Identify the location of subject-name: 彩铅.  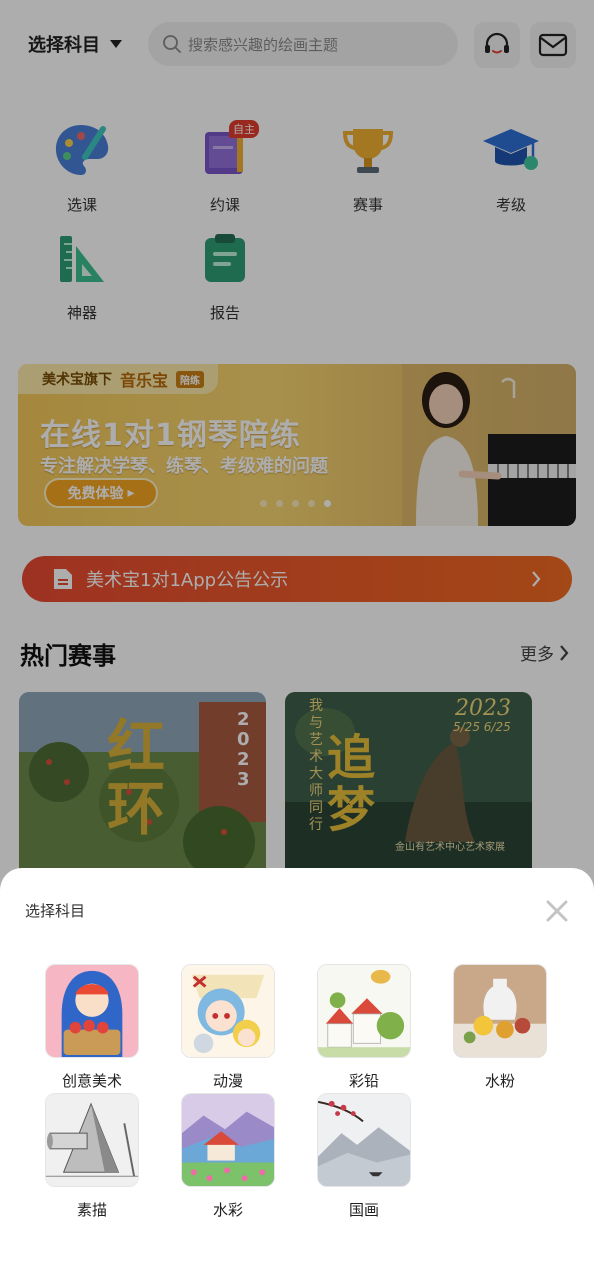
(363, 1081).